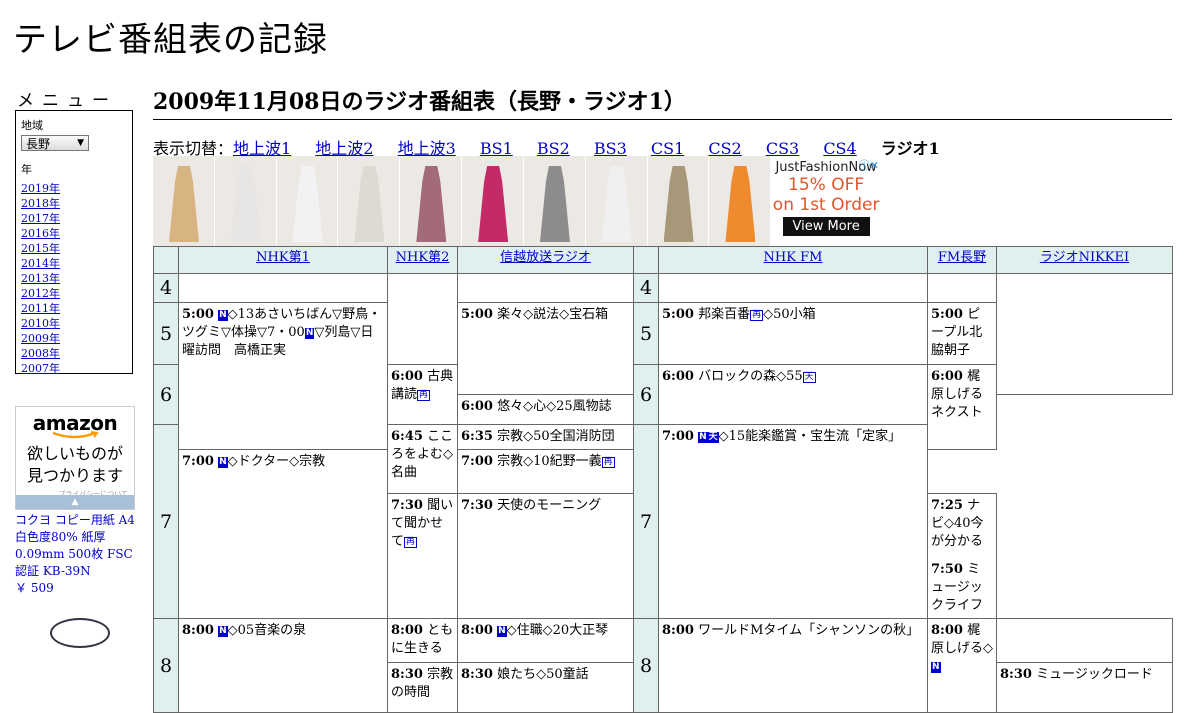 This screenshot has width=1200, height=713. Describe the element at coordinates (422, 640) in the screenshot. I see `program-cell: 8:00 ともに生きる` at that location.